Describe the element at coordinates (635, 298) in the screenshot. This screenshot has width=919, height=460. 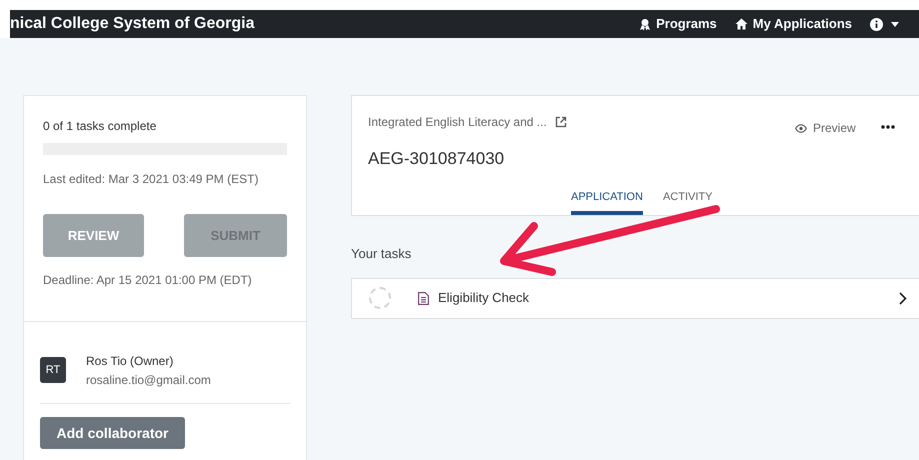
I see `task-row: Eligibility Check` at that location.